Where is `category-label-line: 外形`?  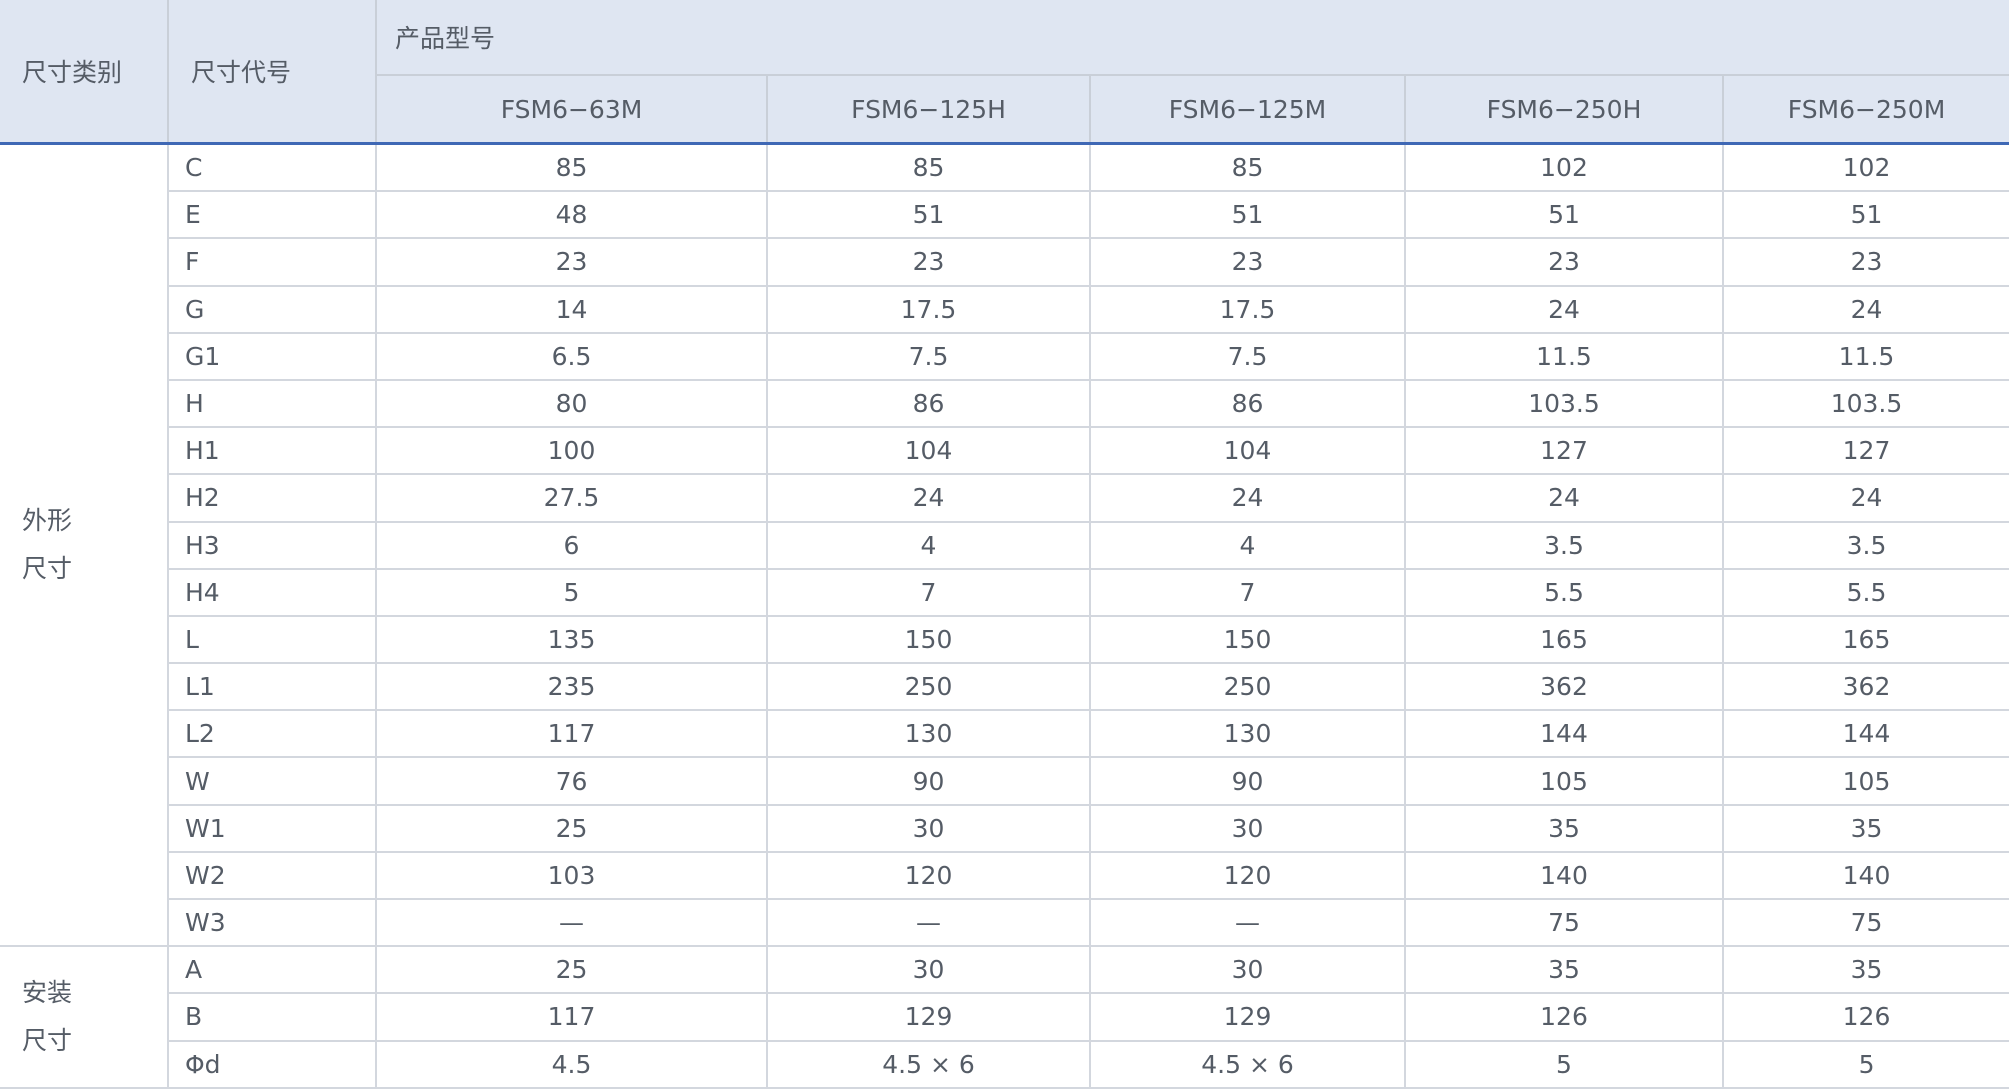
category-label-line: 外形 is located at coordinates (47, 521).